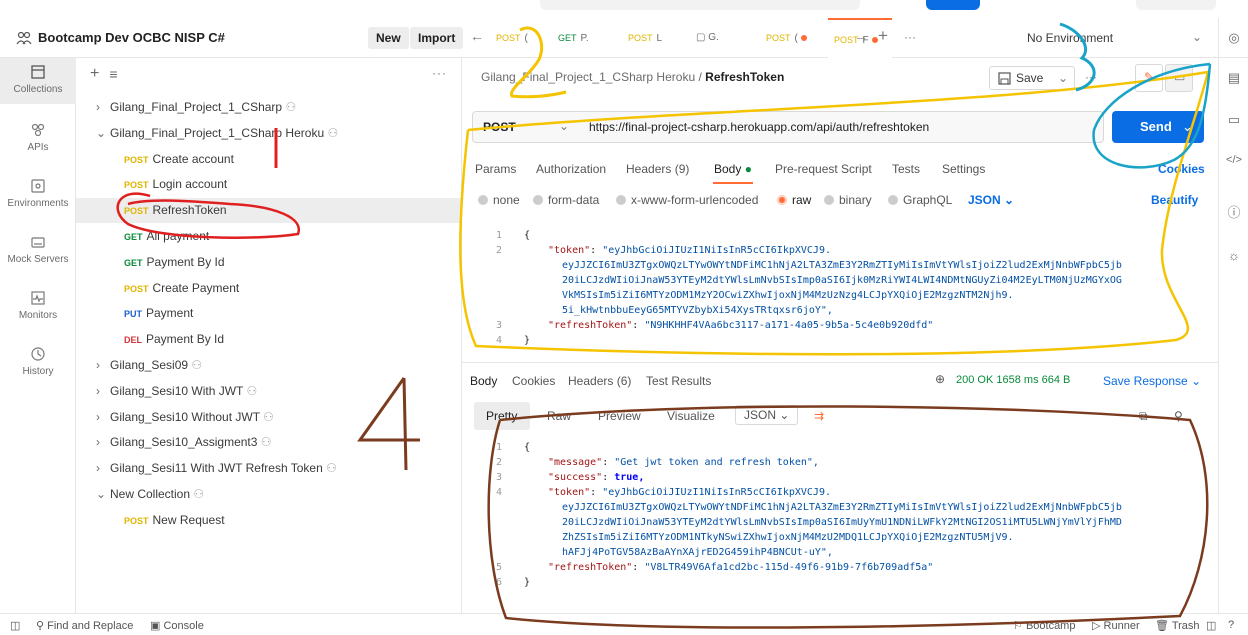 Image resolution: width=1248 pixels, height=635 pixels. I want to click on request-item: GET All payment, so click(269, 236).